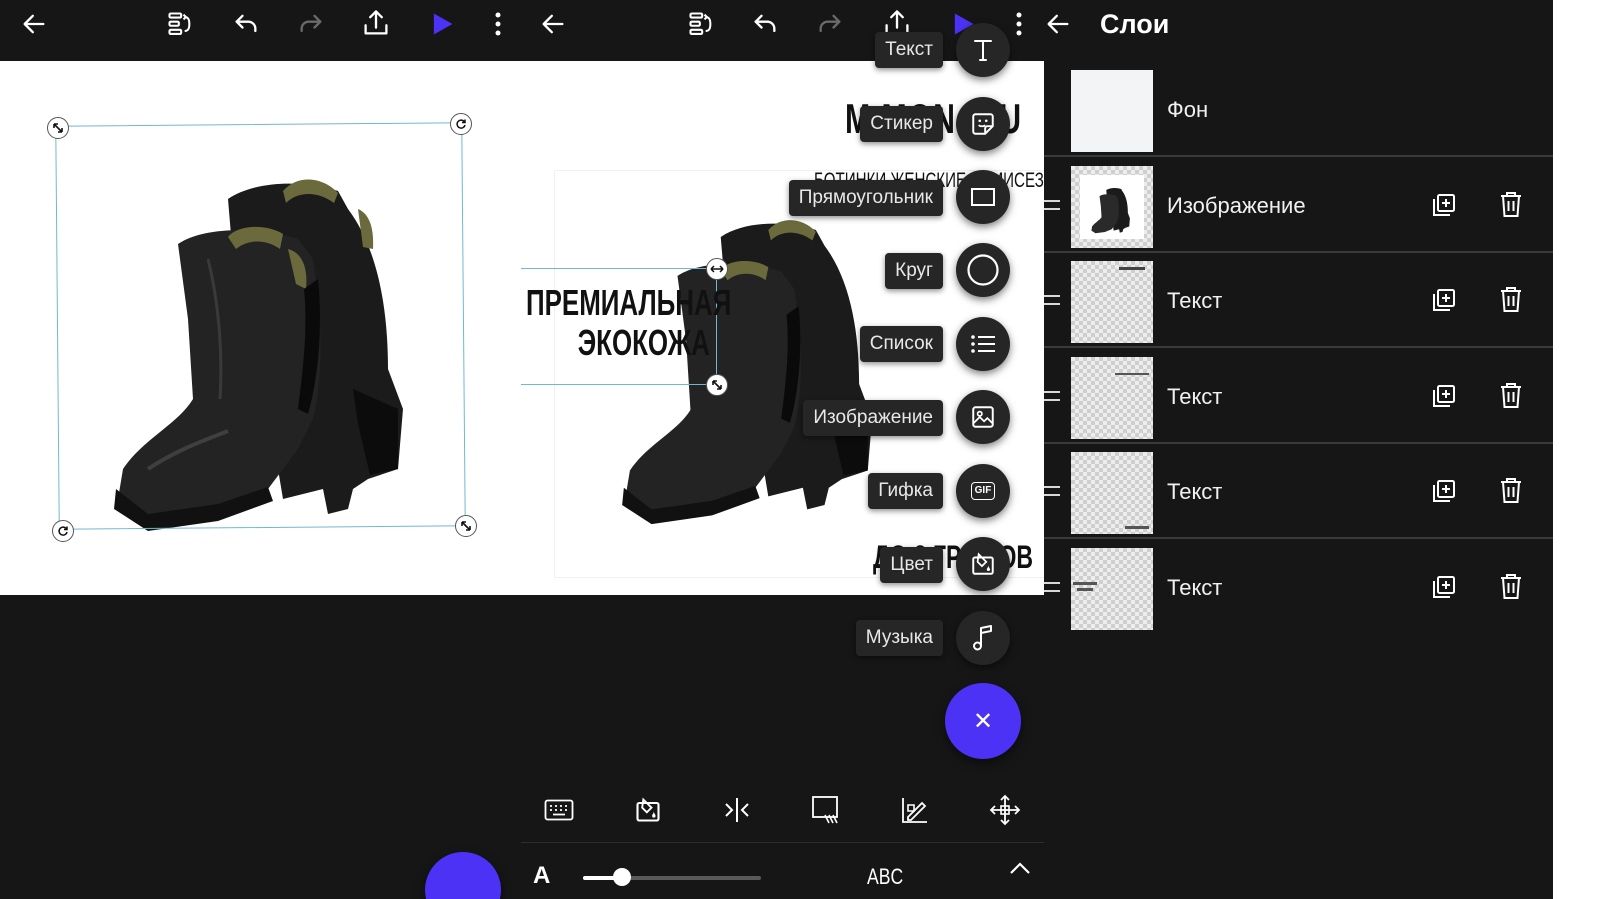 This screenshot has width=1600, height=899. I want to click on align-center-icon, so click(737, 810).